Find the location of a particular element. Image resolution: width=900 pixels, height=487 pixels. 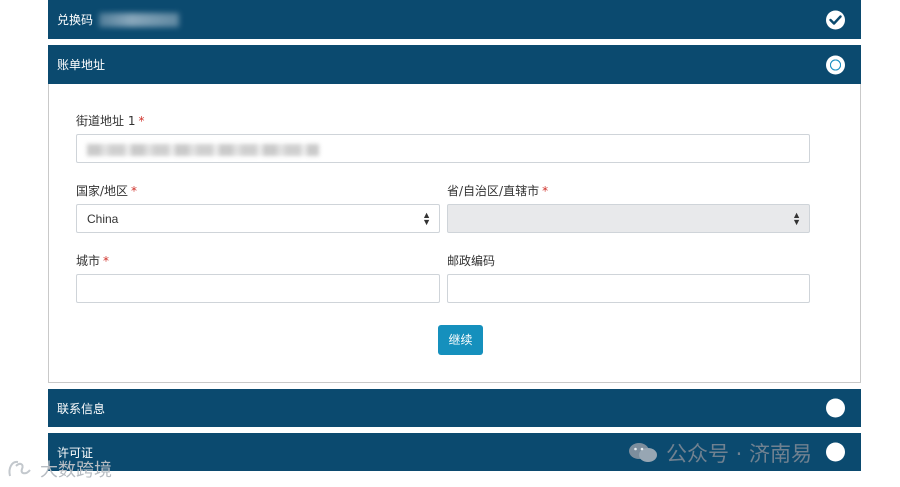

redeem-code-title: 兑换码 is located at coordinates (75, 20).